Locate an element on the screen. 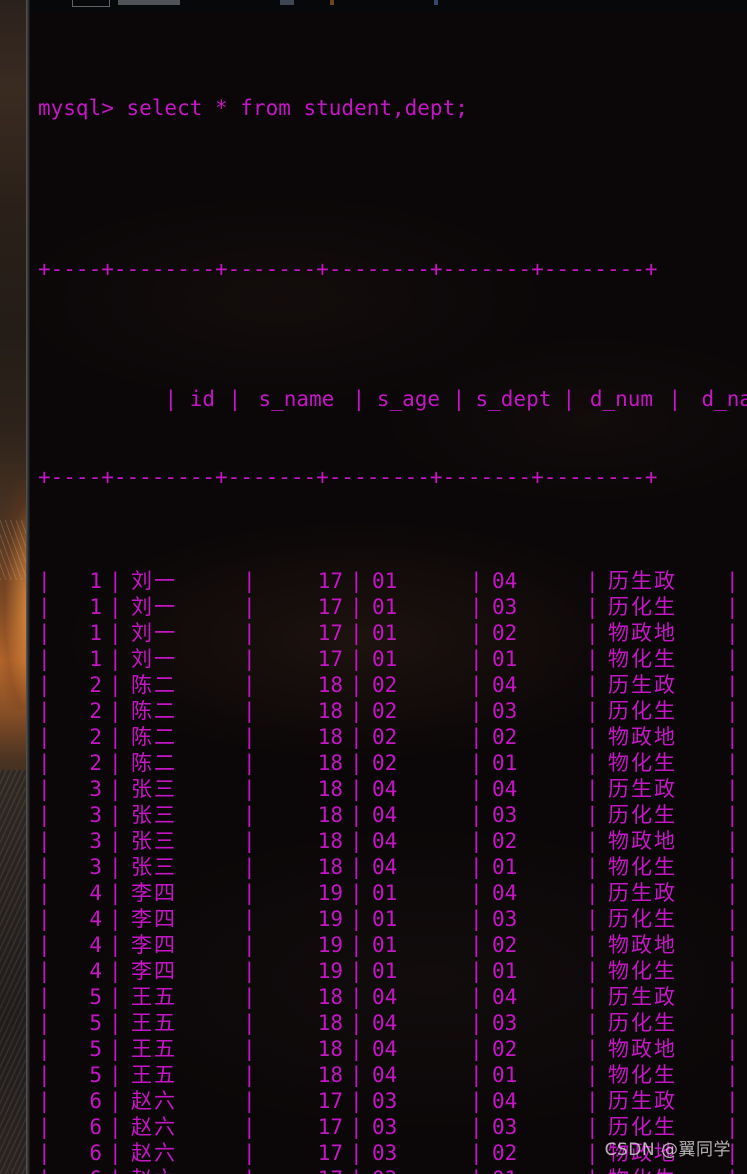 This screenshot has width=747, height=1174. table-row: | 3 | 张三 | 18 | 04 | 03 | 历化生 | is located at coordinates (392, 815).